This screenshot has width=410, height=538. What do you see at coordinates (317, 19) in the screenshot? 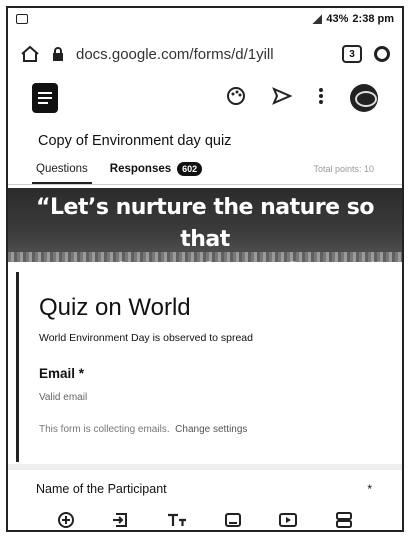
I see `signal-icon` at bounding box center [317, 19].